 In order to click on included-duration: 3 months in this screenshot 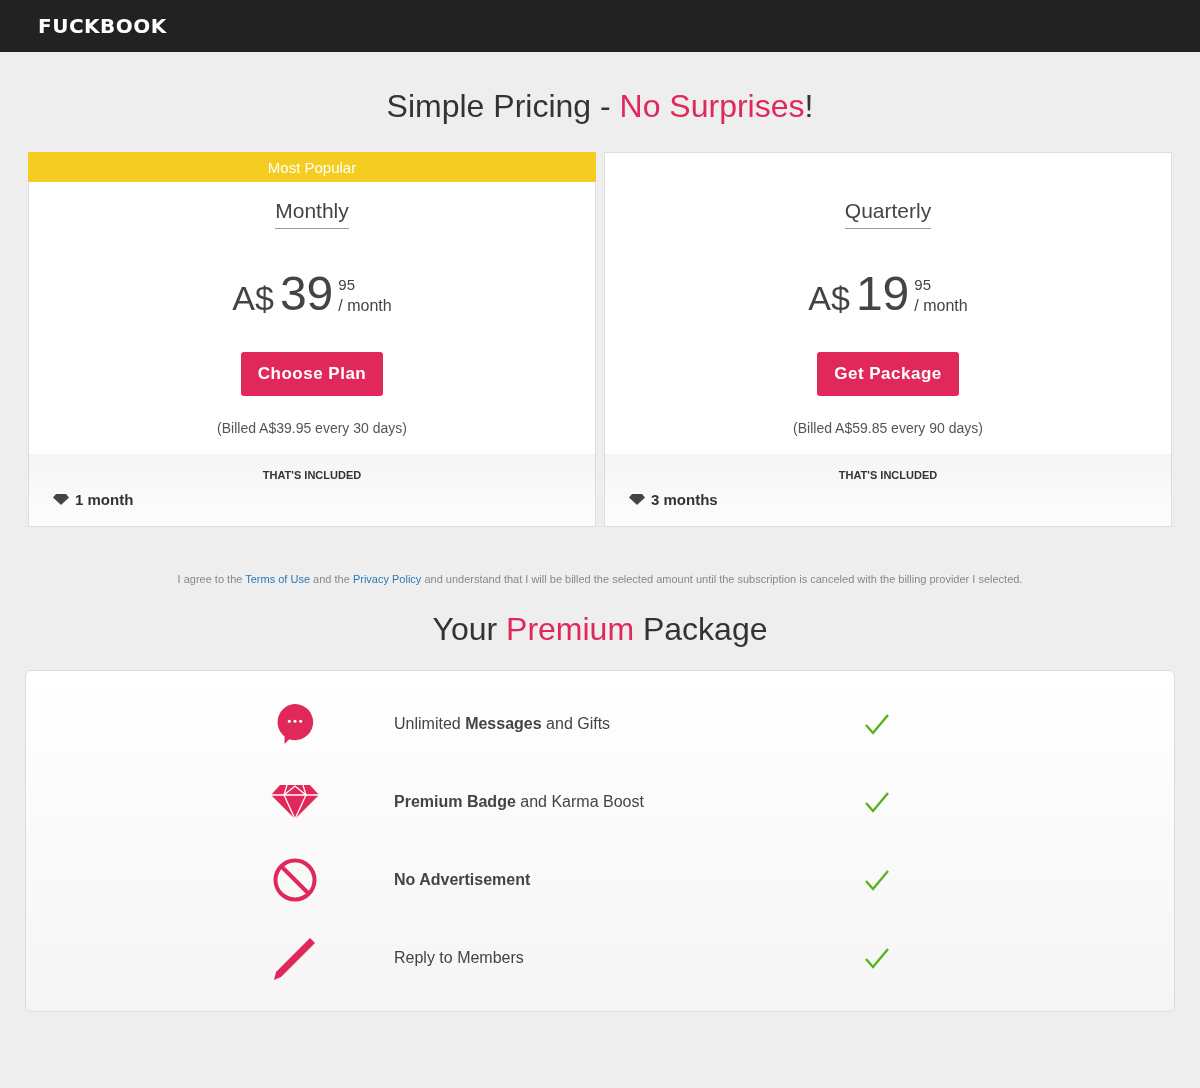, I will do `click(684, 499)`.